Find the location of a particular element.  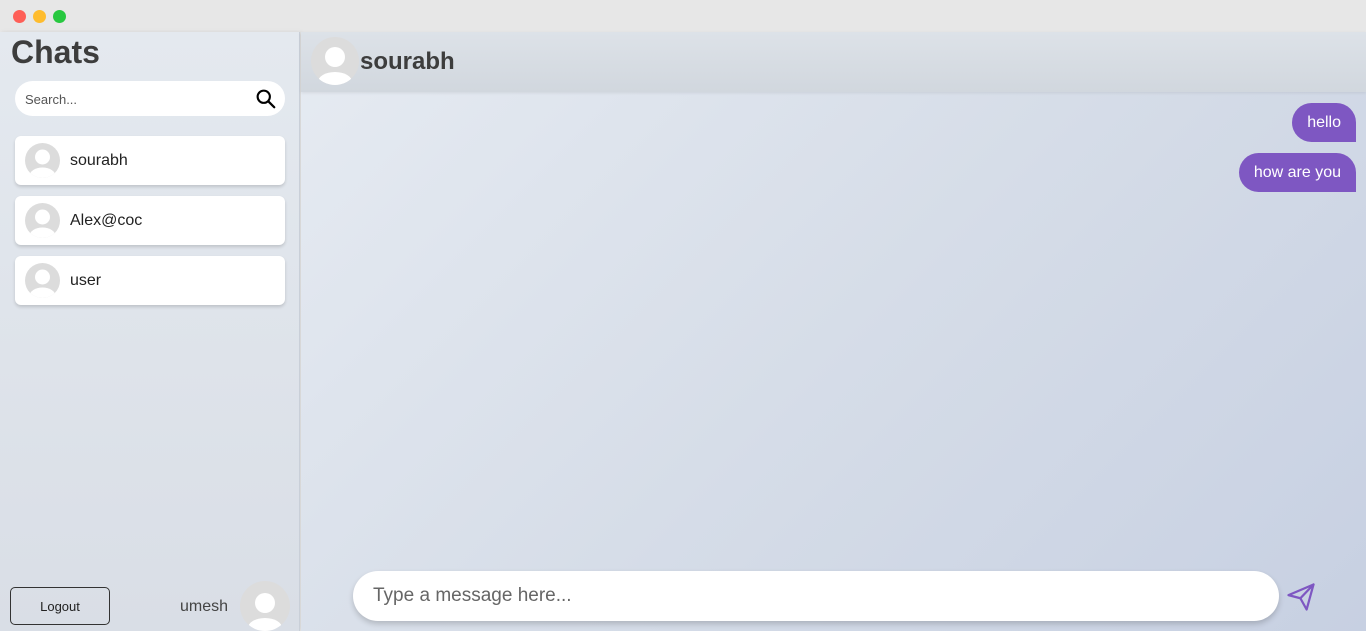

title-bar is located at coordinates (683, 16).